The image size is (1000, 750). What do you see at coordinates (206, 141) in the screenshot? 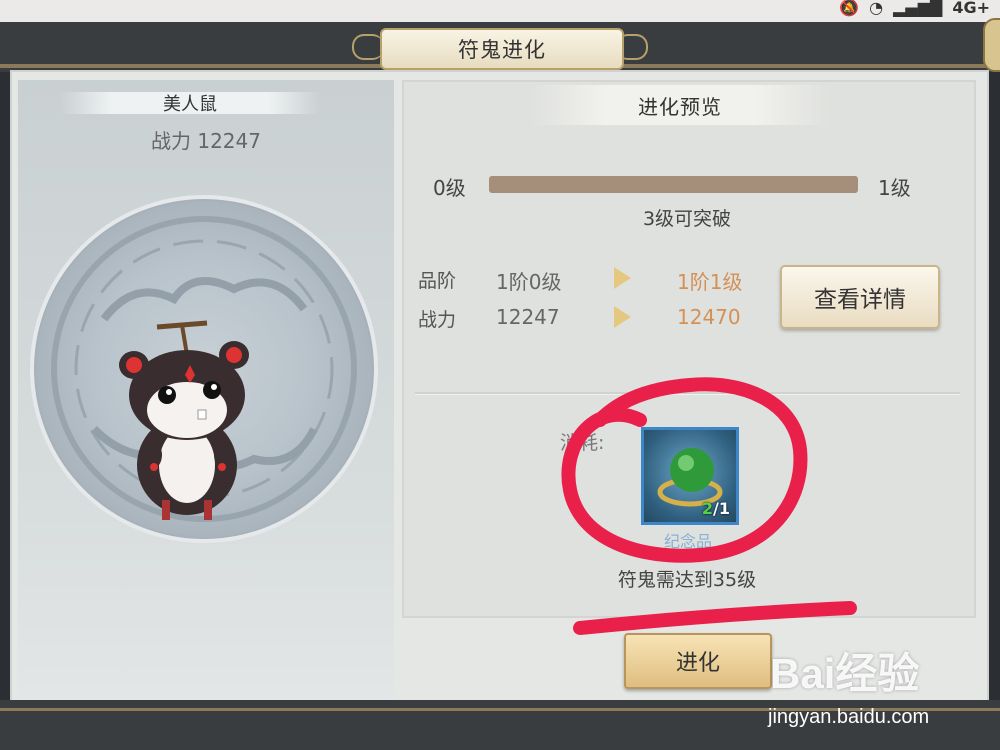
I see `pet-power: 战力 12247` at bounding box center [206, 141].